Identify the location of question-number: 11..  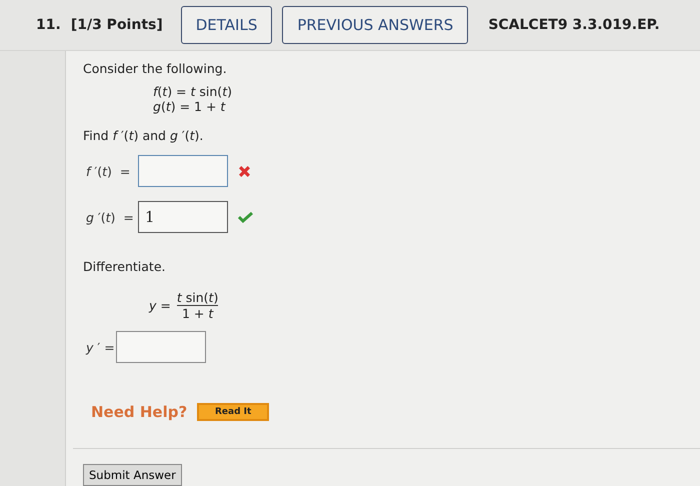
(48, 25).